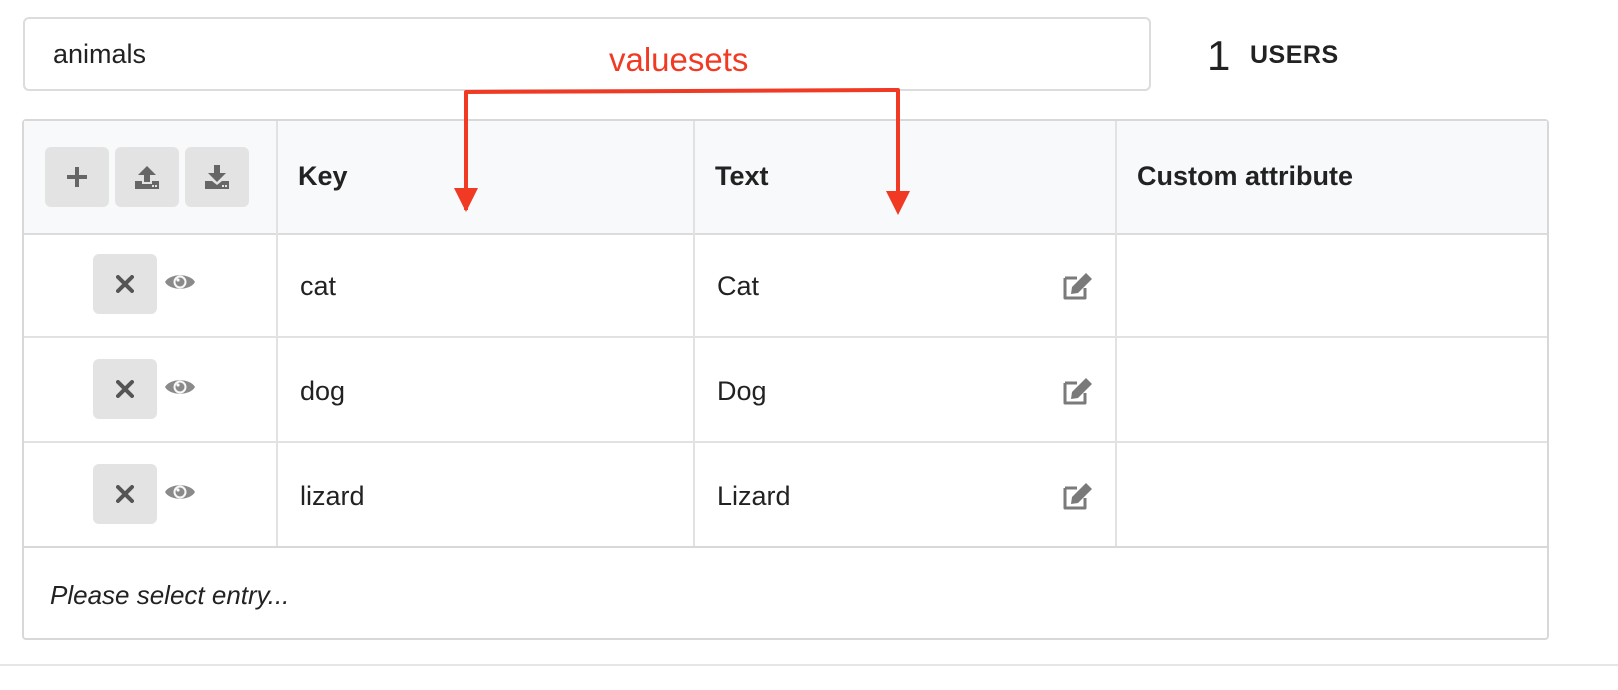  I want to click on row-text: Dog, so click(742, 391).